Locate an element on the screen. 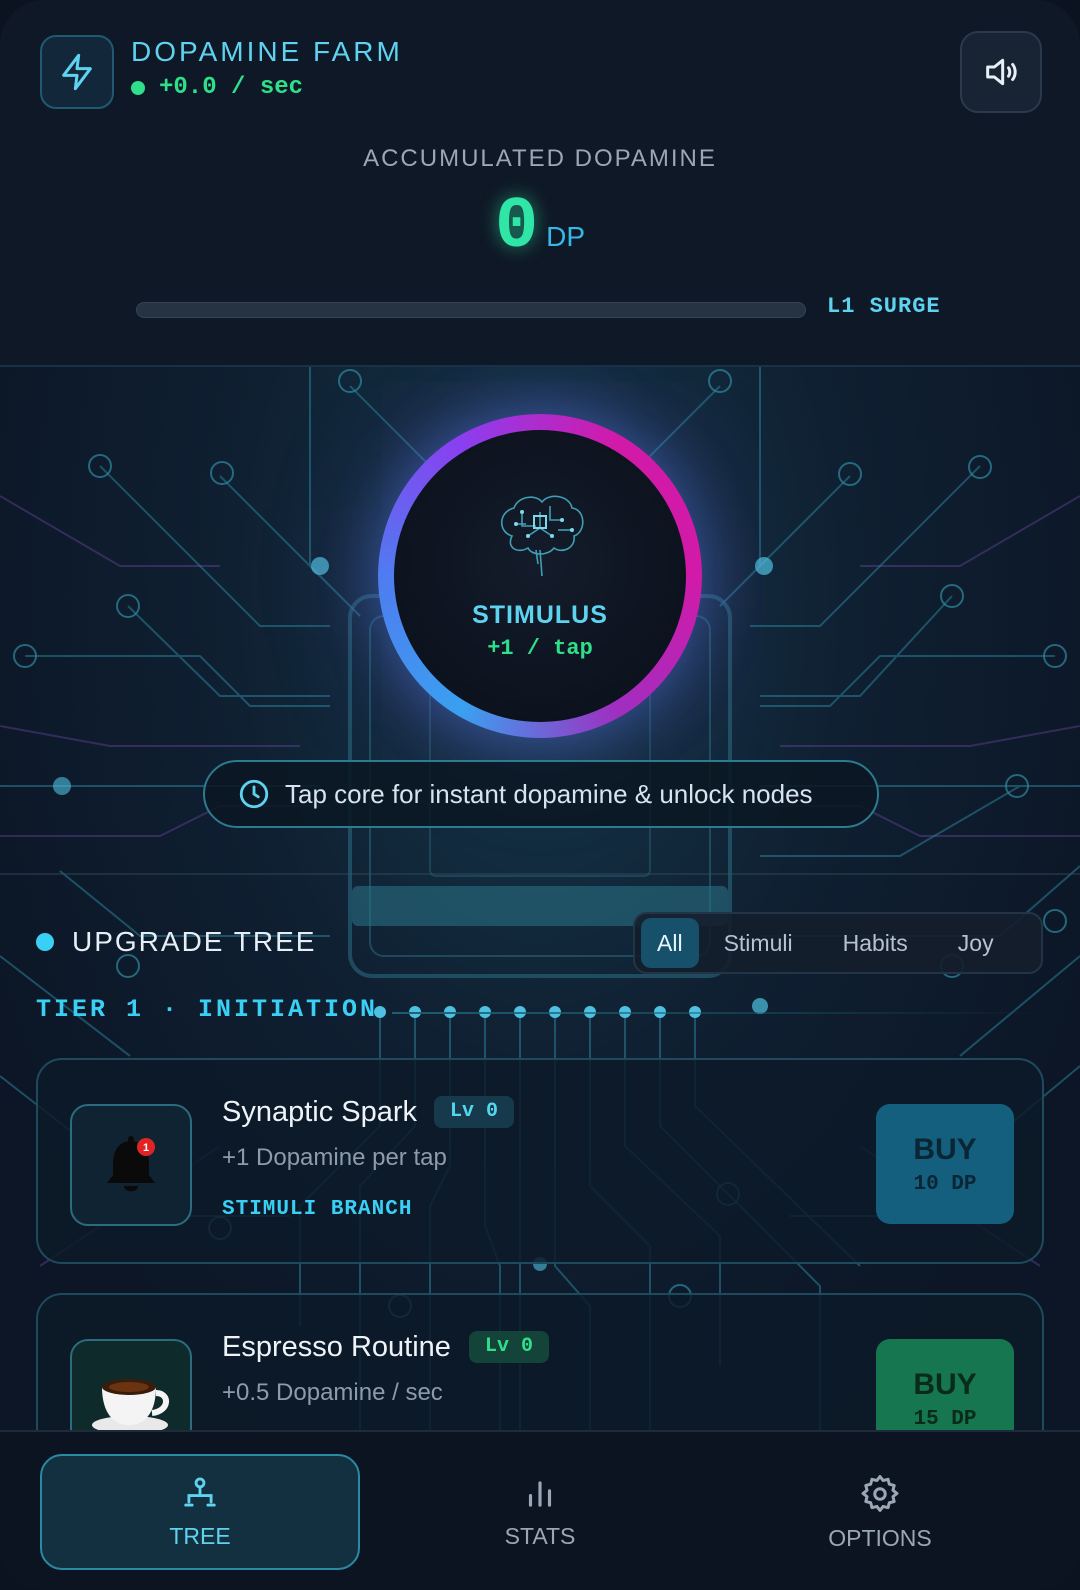  lightning-bolt-icon is located at coordinates (77, 72).